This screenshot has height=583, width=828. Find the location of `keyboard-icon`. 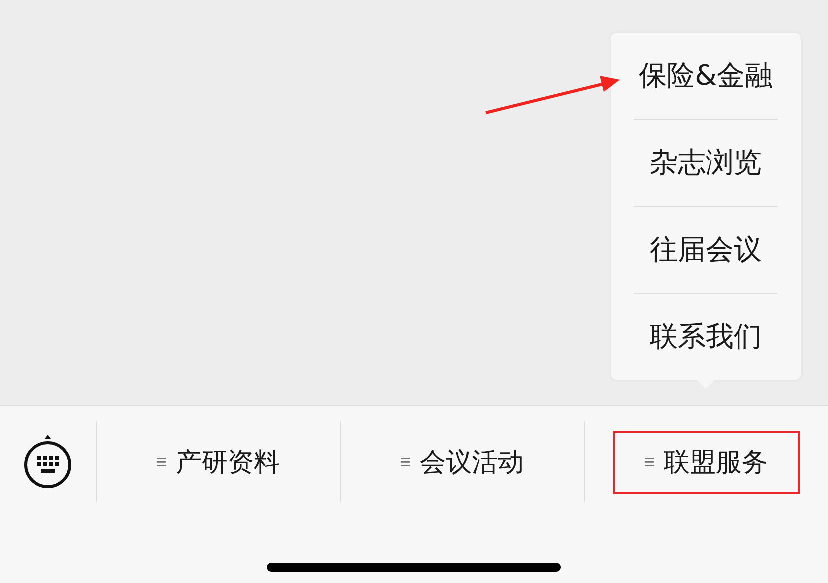

keyboard-icon is located at coordinates (48, 462).